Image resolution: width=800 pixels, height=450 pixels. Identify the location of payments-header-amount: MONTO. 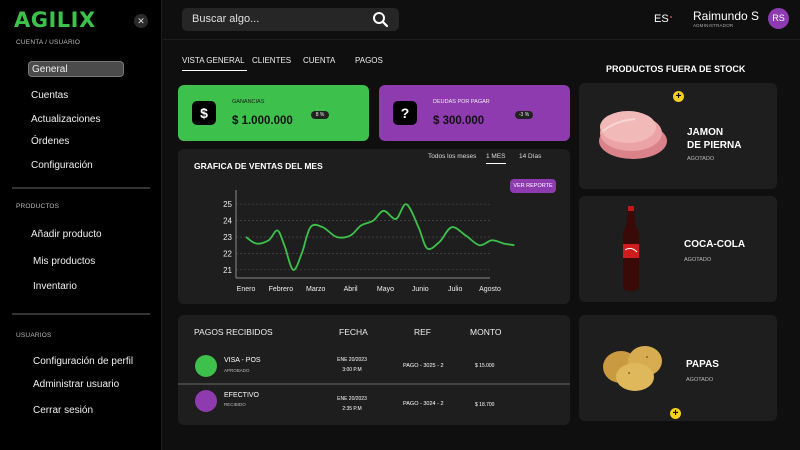
(486, 332).